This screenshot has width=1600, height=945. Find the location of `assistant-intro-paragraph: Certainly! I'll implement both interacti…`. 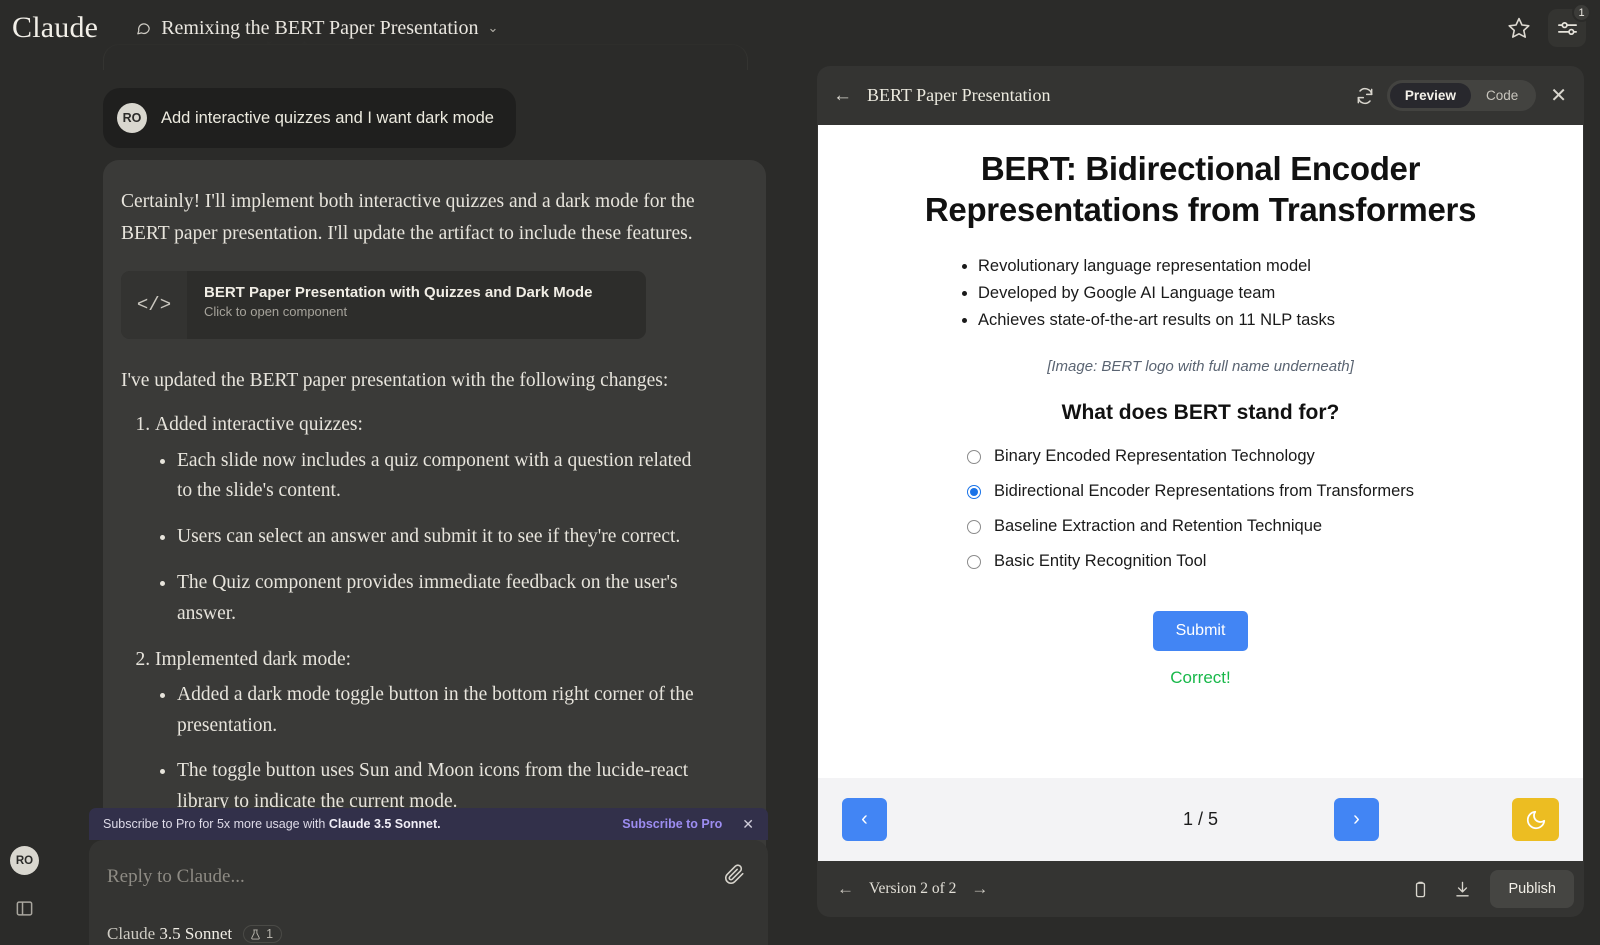

assistant-intro-paragraph: Certainly! I'll implement both interacti… is located at coordinates (408, 217).